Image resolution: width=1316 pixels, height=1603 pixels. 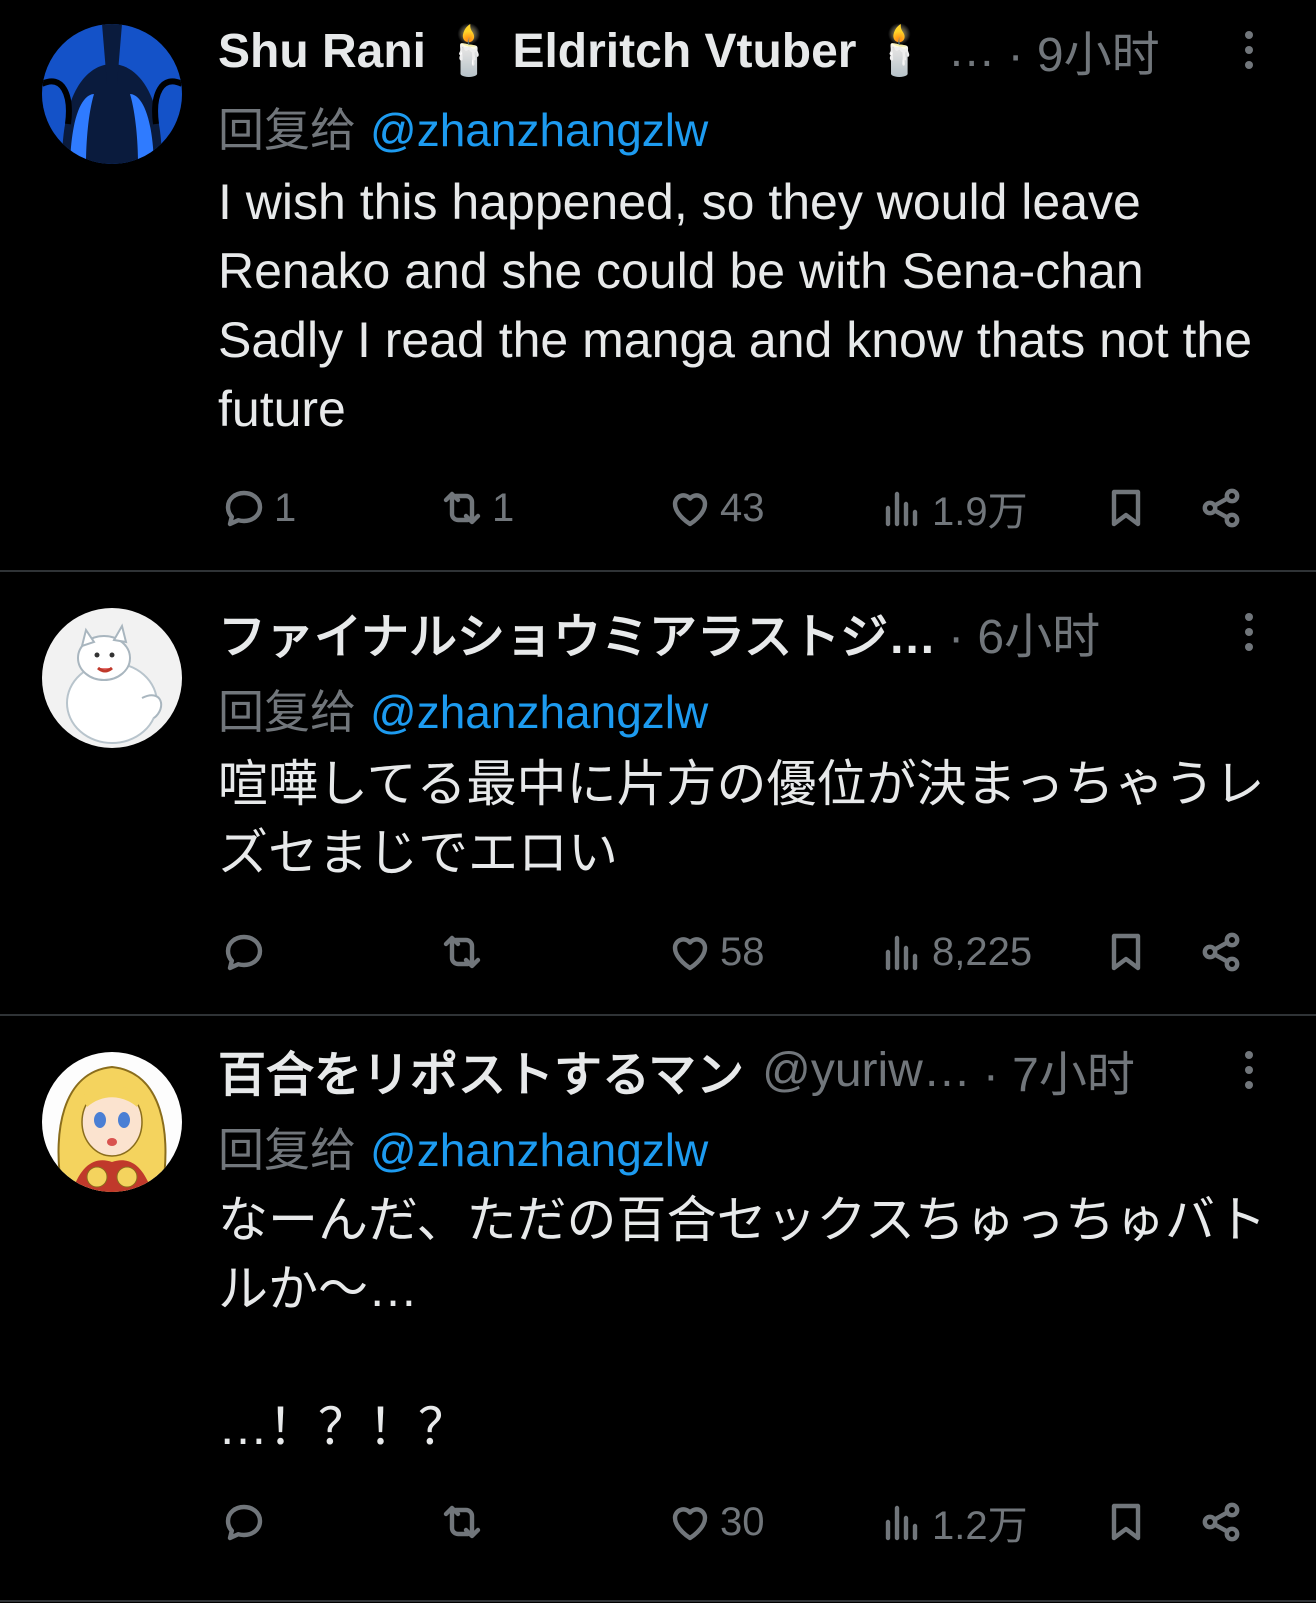 I want to click on tweet-text: なーんだ、ただの百合セックスちゅっちゅバトルか〜… …！？！？, so click(x=742, y=1323).